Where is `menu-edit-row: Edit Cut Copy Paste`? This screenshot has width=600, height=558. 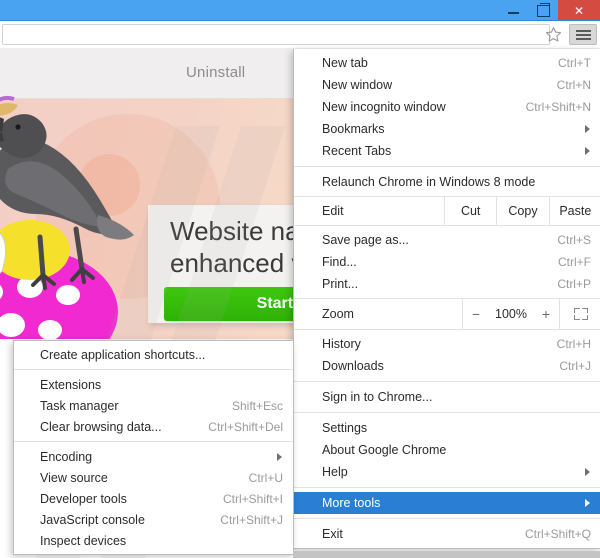
menu-edit-row: Edit Cut Copy Paste is located at coordinates (447, 211).